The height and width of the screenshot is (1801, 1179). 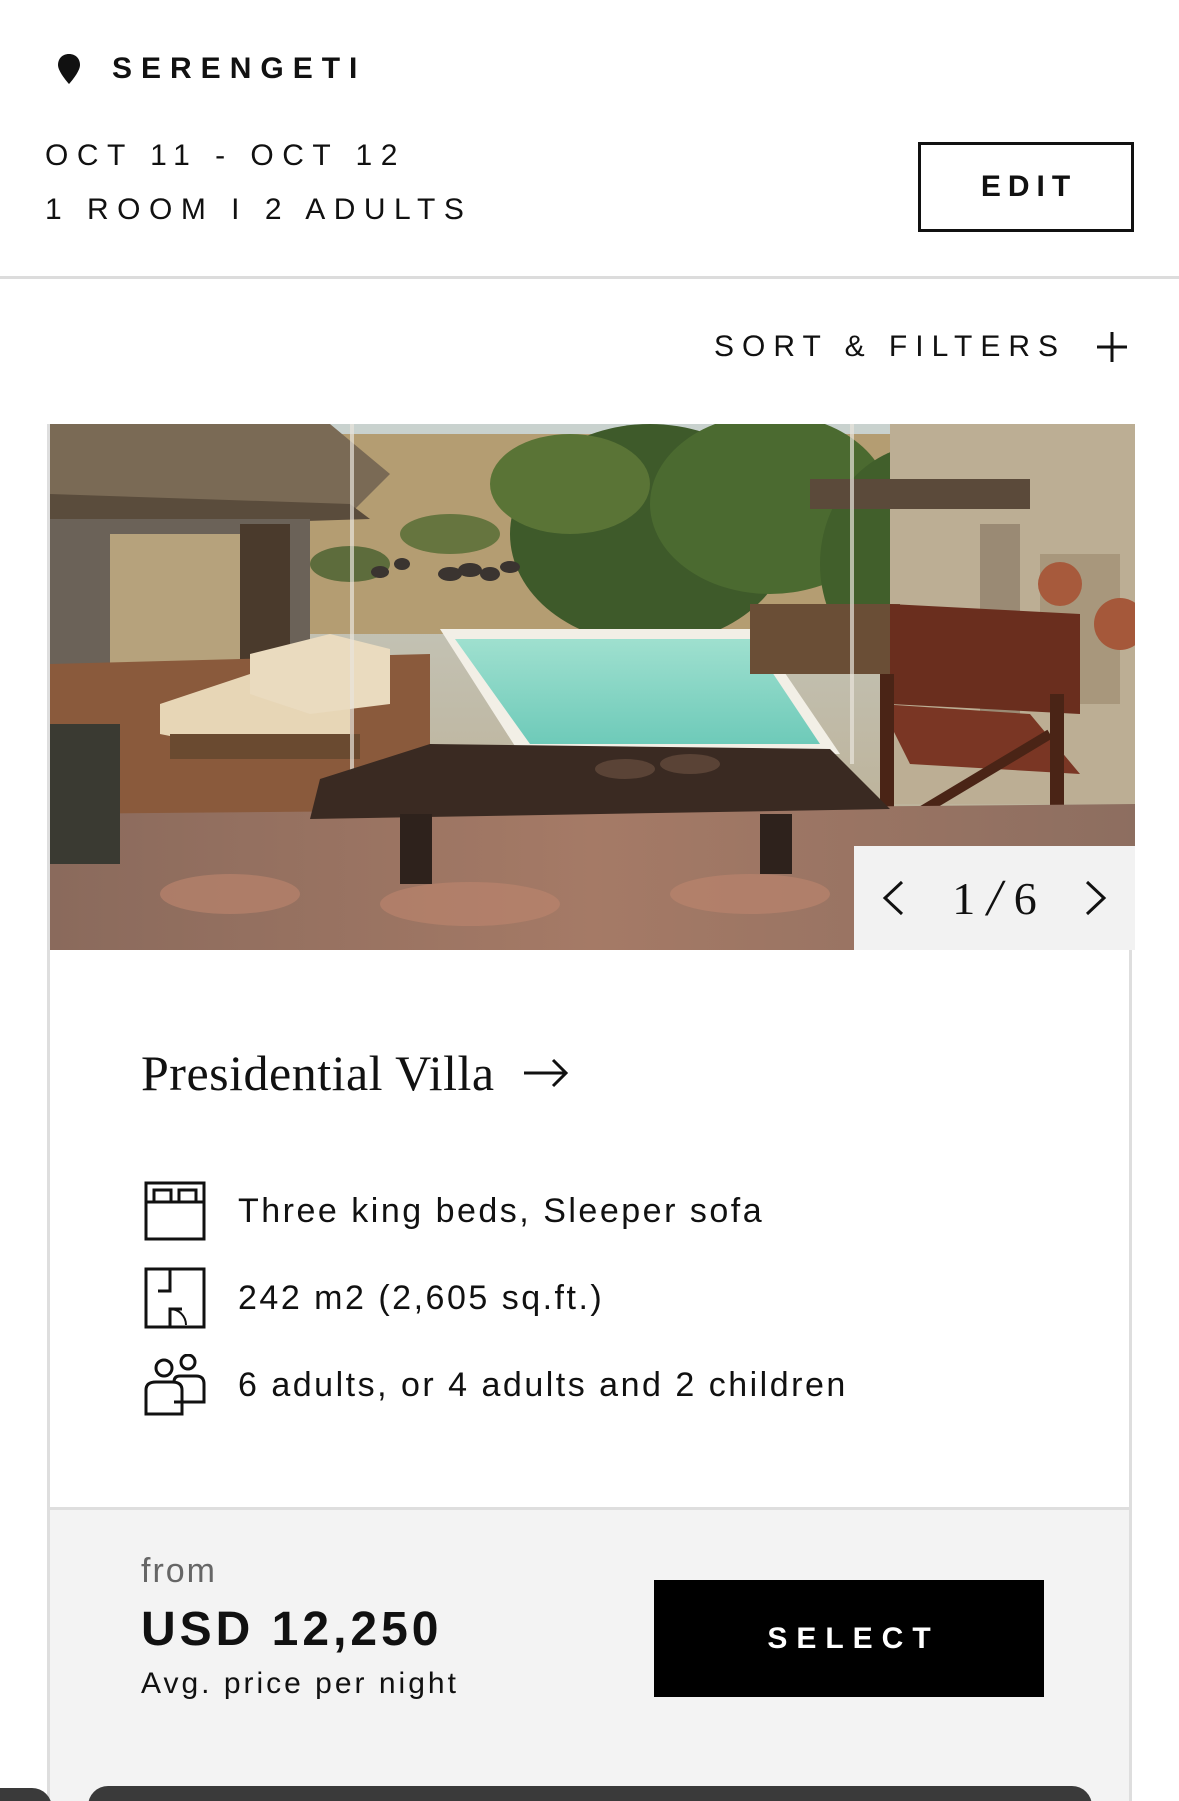 I want to click on sort-filters-toggle: SORT & FILTERS, so click(x=921, y=347).